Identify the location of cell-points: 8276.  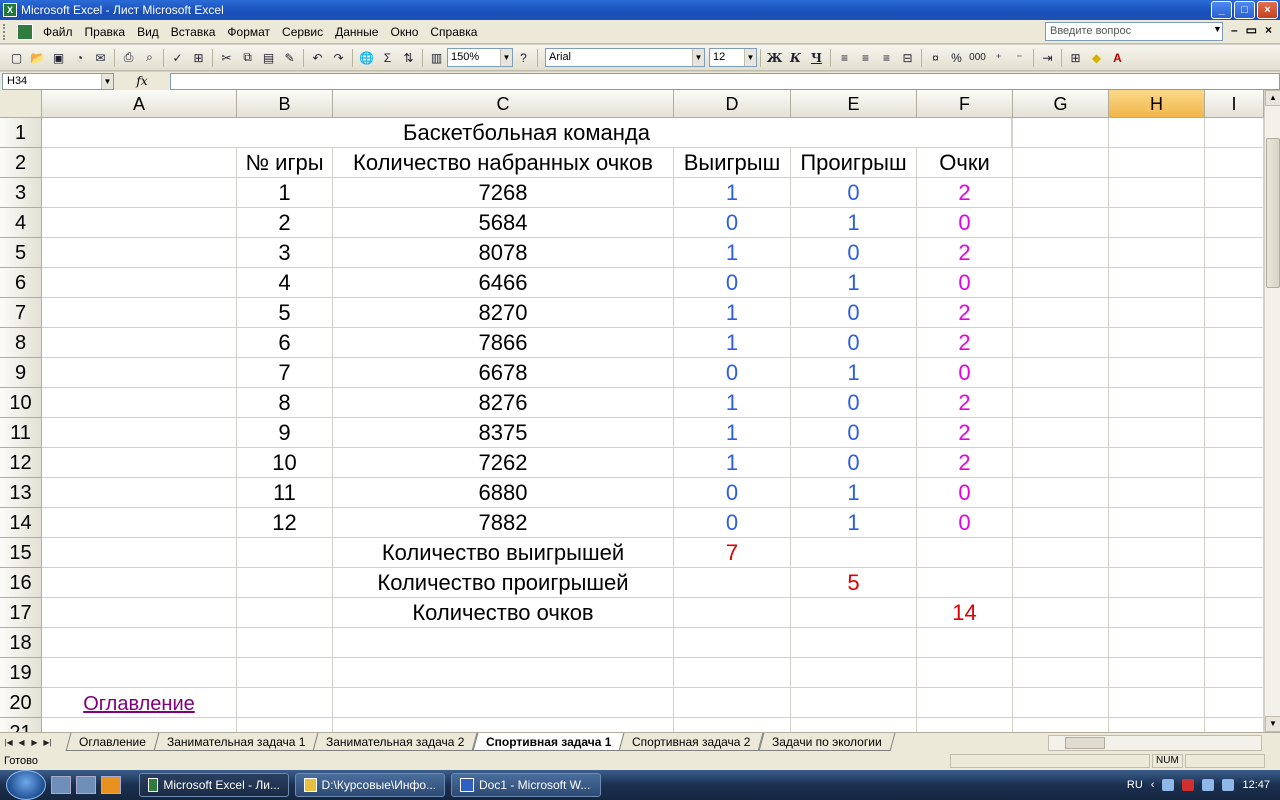
(503, 403).